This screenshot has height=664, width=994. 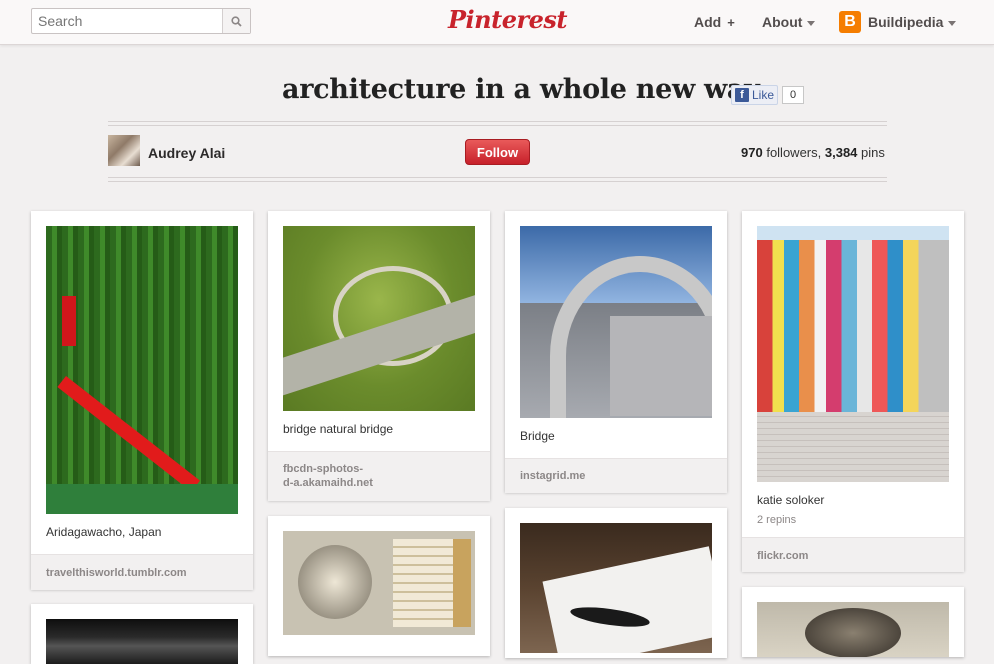 I want to click on pin-card: katie soloker 2 repins flickr.com, so click(x=853, y=391).